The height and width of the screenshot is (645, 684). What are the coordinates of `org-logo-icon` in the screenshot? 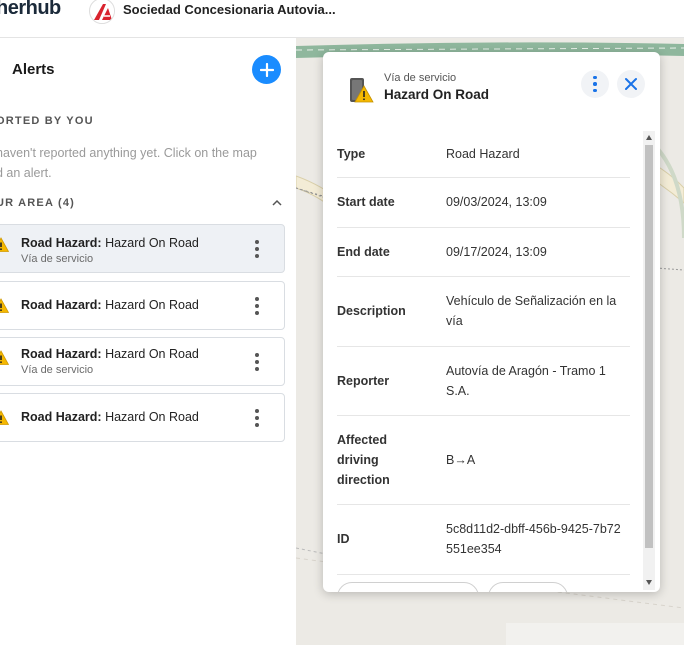 It's located at (102, 11).